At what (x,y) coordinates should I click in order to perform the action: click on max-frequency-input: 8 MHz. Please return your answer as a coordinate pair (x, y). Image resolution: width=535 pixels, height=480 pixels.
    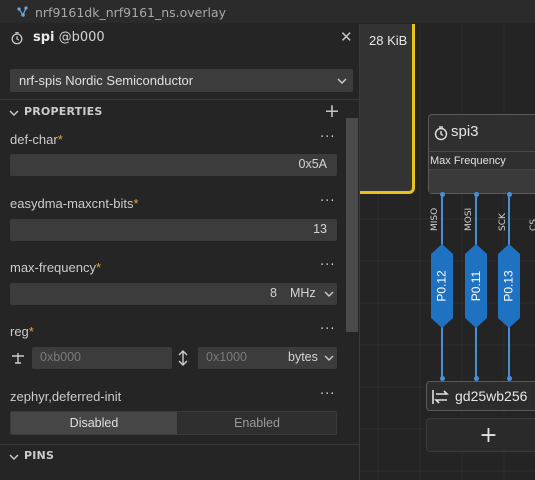
    Looking at the image, I should click on (173, 294).